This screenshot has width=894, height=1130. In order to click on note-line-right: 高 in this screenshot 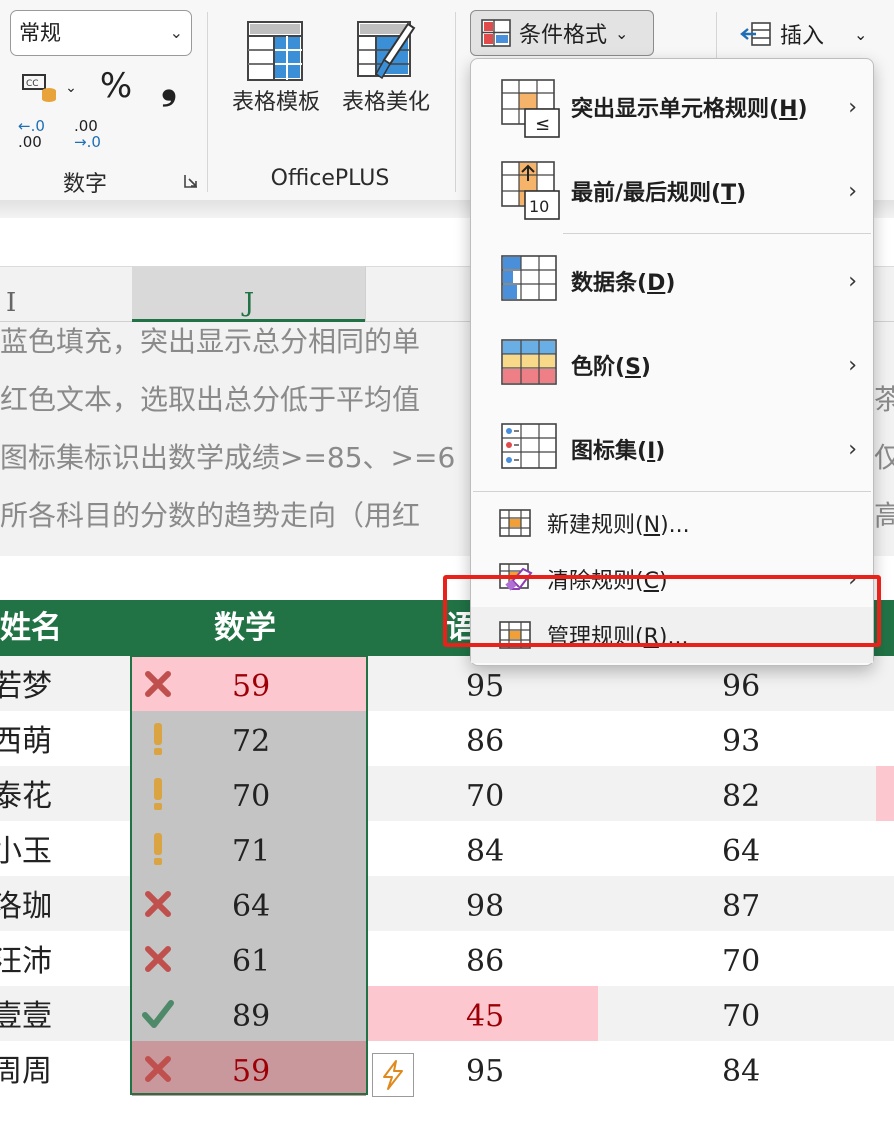, I will do `click(884, 515)`.